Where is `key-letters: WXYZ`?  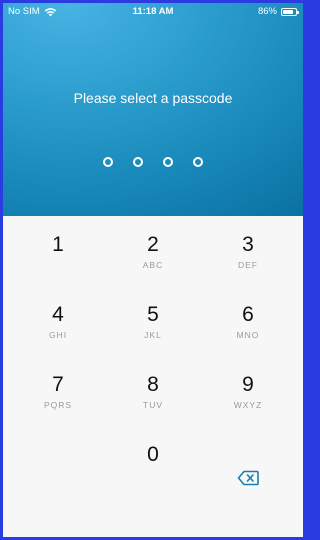 key-letters: WXYZ is located at coordinates (248, 405).